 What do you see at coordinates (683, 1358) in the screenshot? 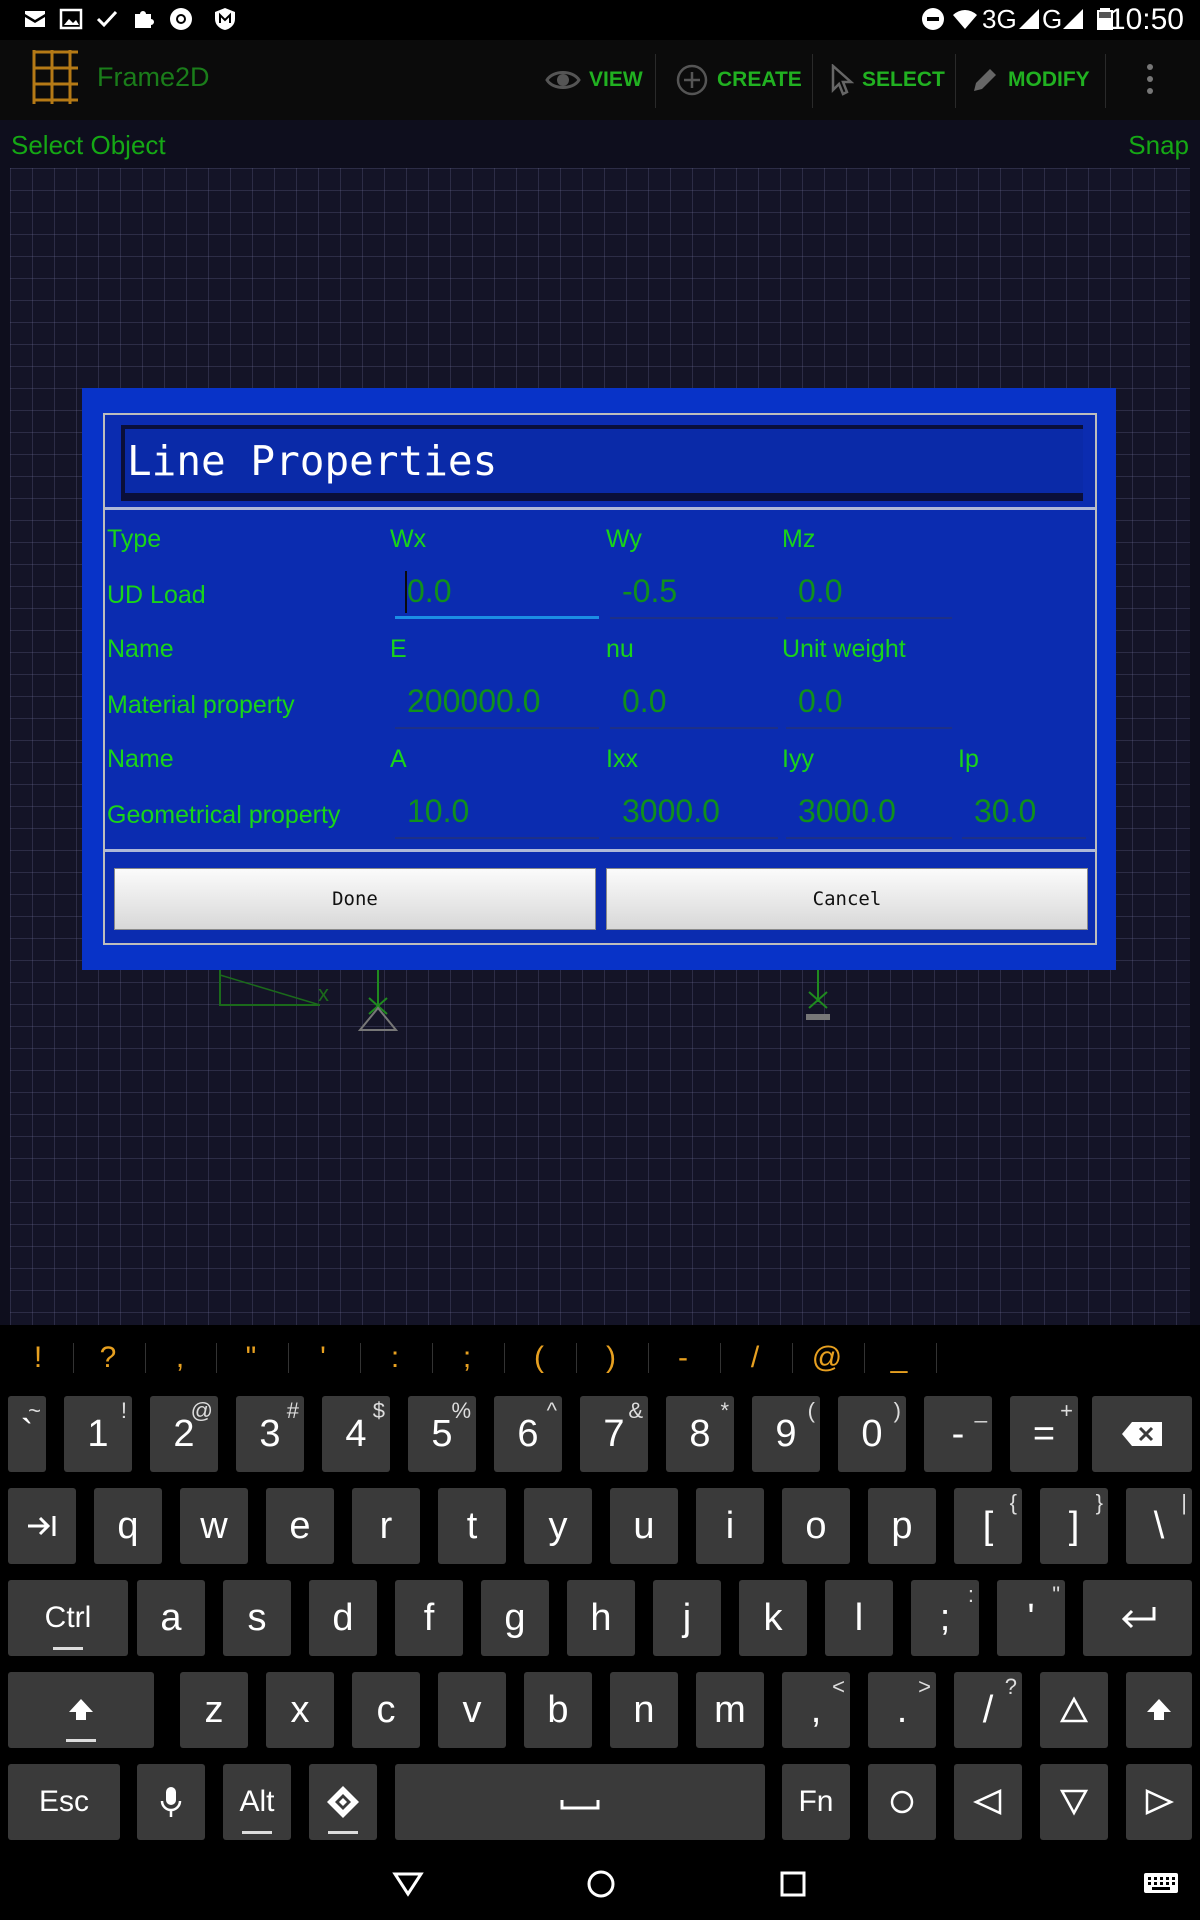
I see `suggestion-dash: -` at bounding box center [683, 1358].